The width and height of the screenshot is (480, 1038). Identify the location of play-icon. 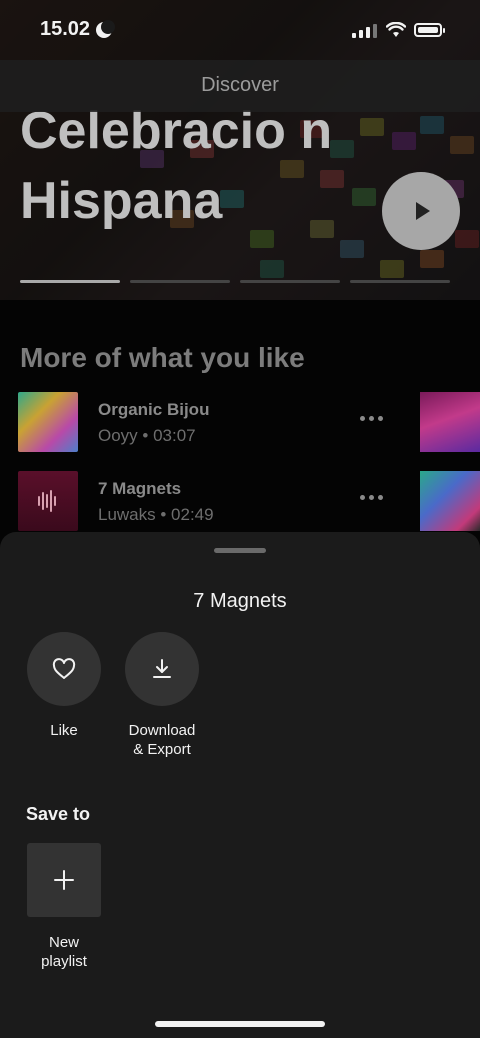
(423, 211).